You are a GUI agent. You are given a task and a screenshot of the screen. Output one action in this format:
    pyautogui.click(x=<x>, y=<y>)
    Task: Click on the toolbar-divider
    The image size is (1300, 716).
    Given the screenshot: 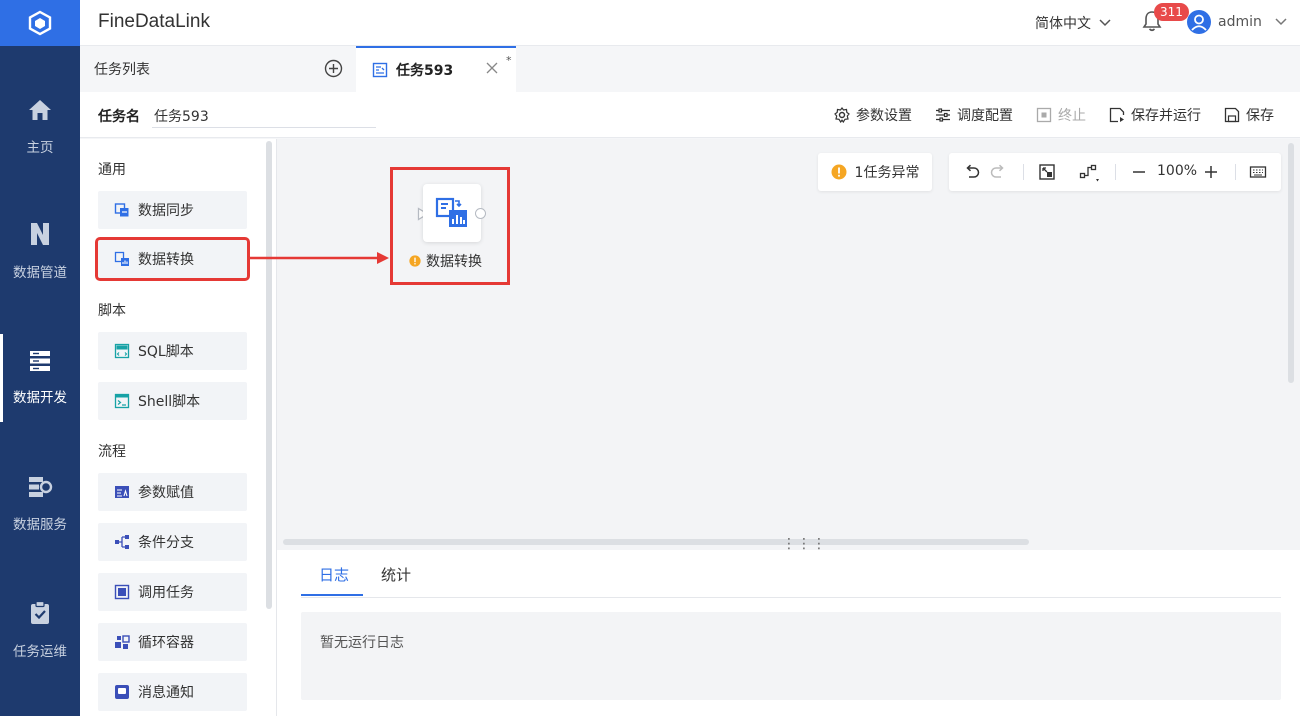 What is the action you would take?
    pyautogui.click(x=1115, y=172)
    